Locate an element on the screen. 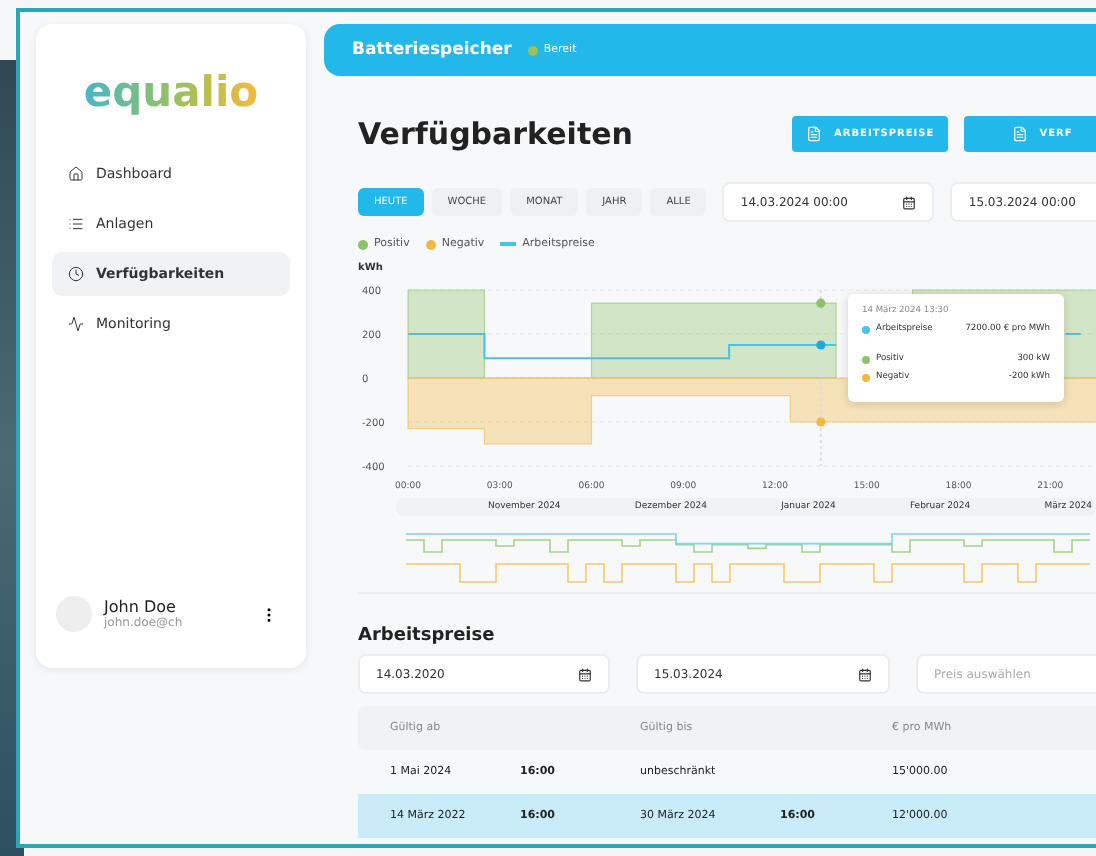  home-icon is located at coordinates (76, 174).